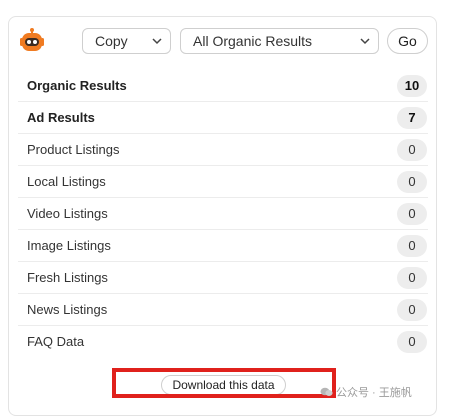 Image resolution: width=450 pixels, height=416 pixels. I want to click on list-item-ad-results: Ad Results 7, so click(223, 118).